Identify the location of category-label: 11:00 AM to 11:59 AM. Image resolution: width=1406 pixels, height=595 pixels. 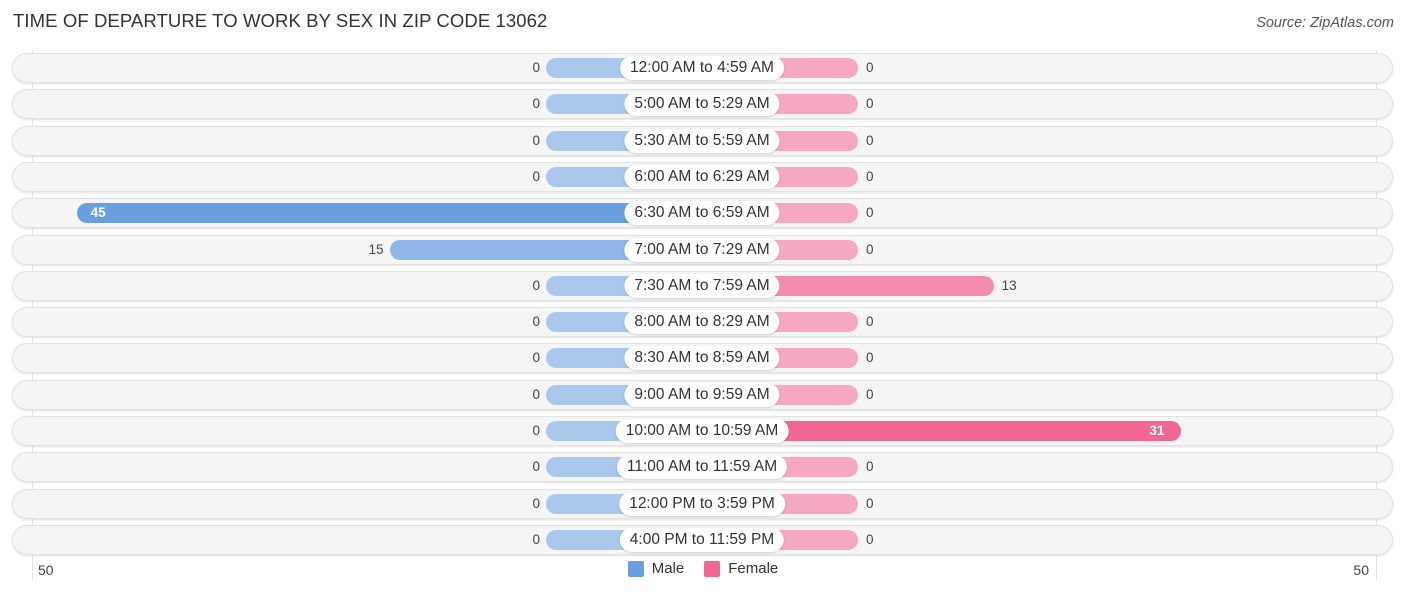
(702, 467).